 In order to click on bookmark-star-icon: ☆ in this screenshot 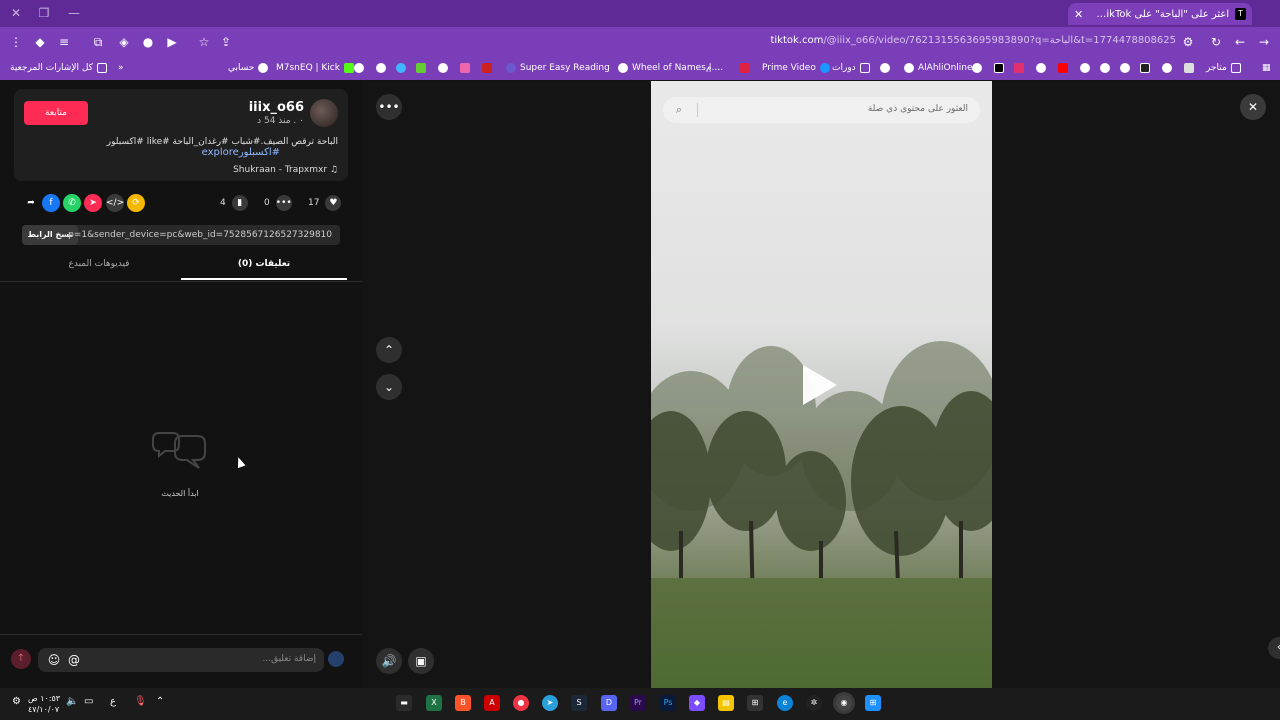, I will do `click(204, 42)`.